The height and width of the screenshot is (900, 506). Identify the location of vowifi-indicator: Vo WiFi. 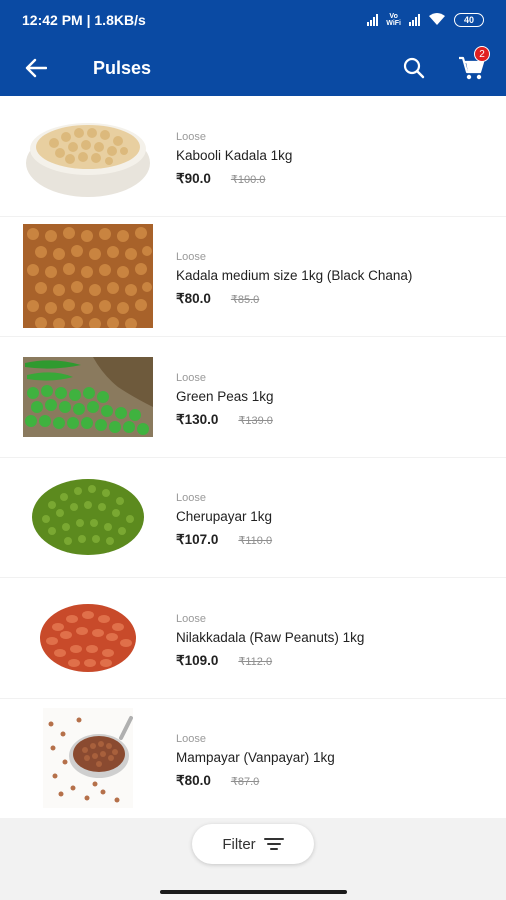
(393, 20).